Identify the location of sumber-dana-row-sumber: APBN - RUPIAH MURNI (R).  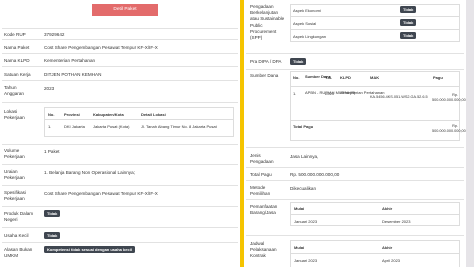
(330, 92).